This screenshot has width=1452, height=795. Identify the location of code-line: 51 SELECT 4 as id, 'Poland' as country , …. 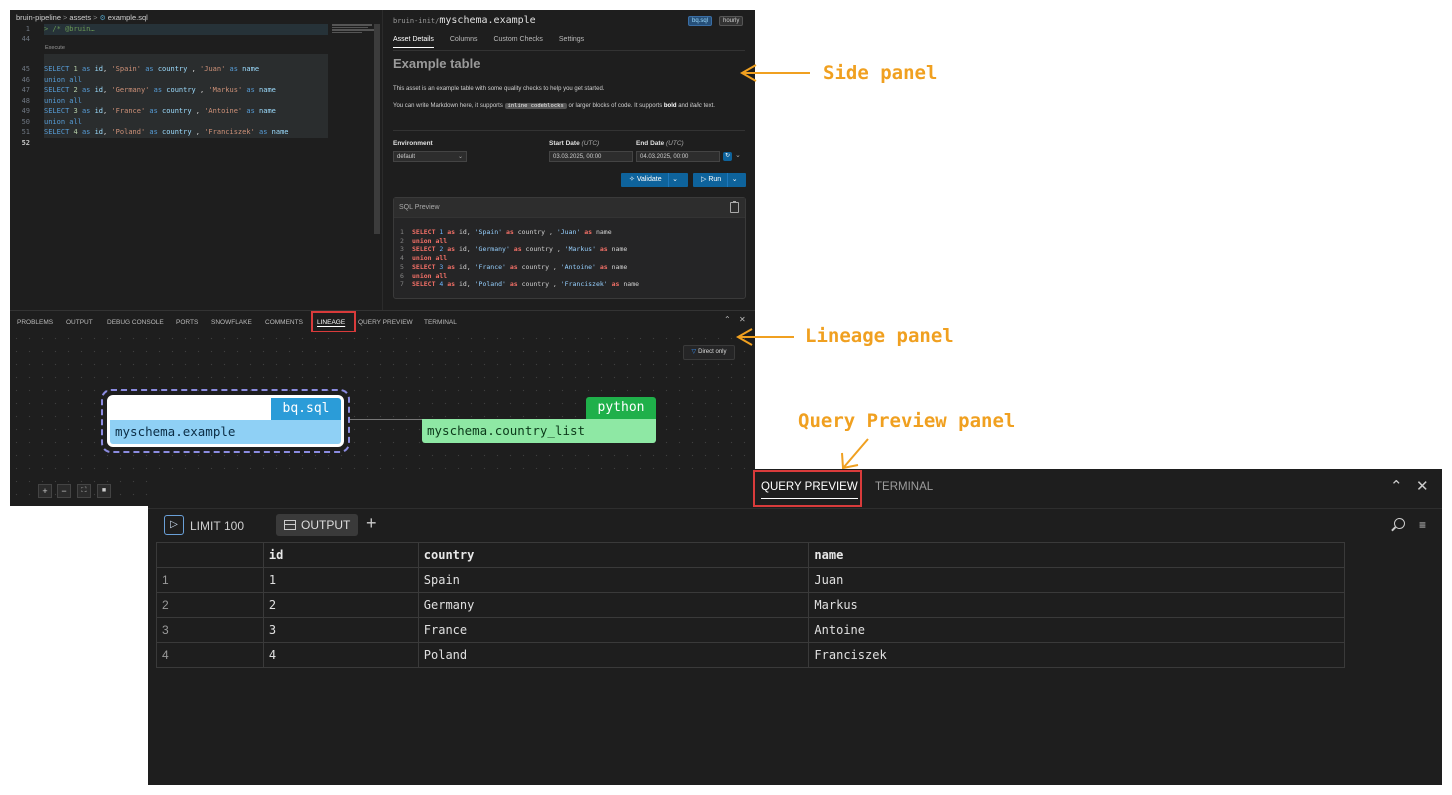
(149, 132).